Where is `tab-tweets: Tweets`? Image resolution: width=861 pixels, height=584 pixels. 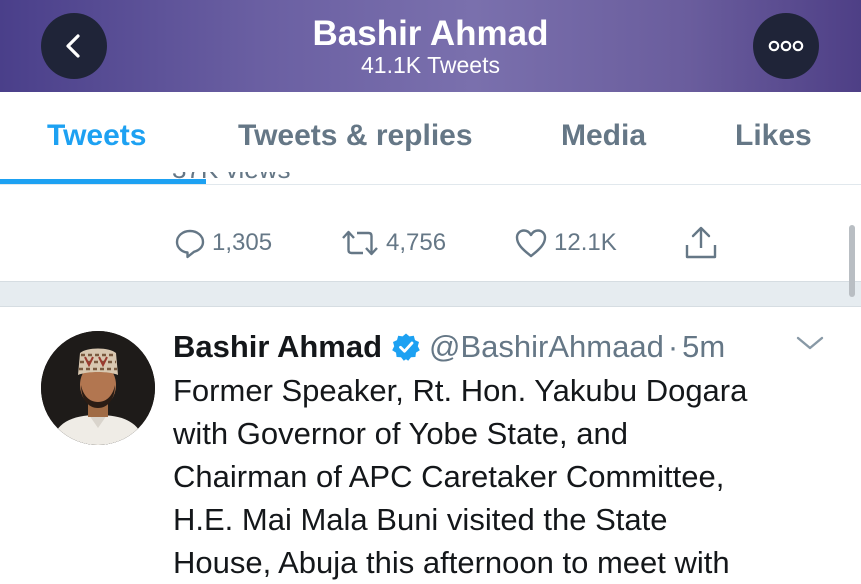
tab-tweets: Tweets is located at coordinates (96, 136).